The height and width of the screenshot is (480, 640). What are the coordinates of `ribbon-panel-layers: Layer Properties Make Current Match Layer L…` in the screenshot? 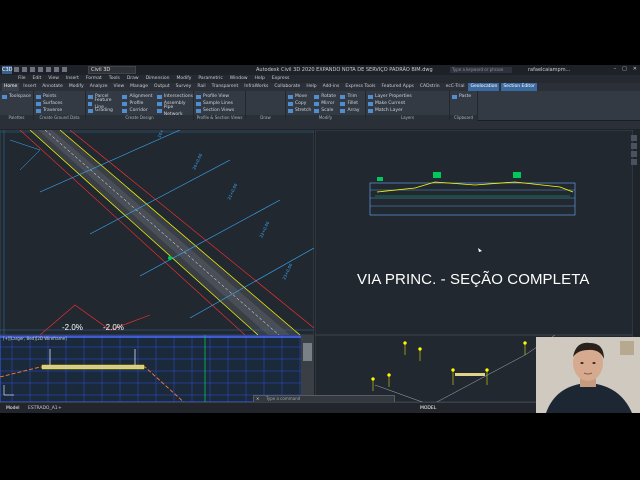 It's located at (408, 106).